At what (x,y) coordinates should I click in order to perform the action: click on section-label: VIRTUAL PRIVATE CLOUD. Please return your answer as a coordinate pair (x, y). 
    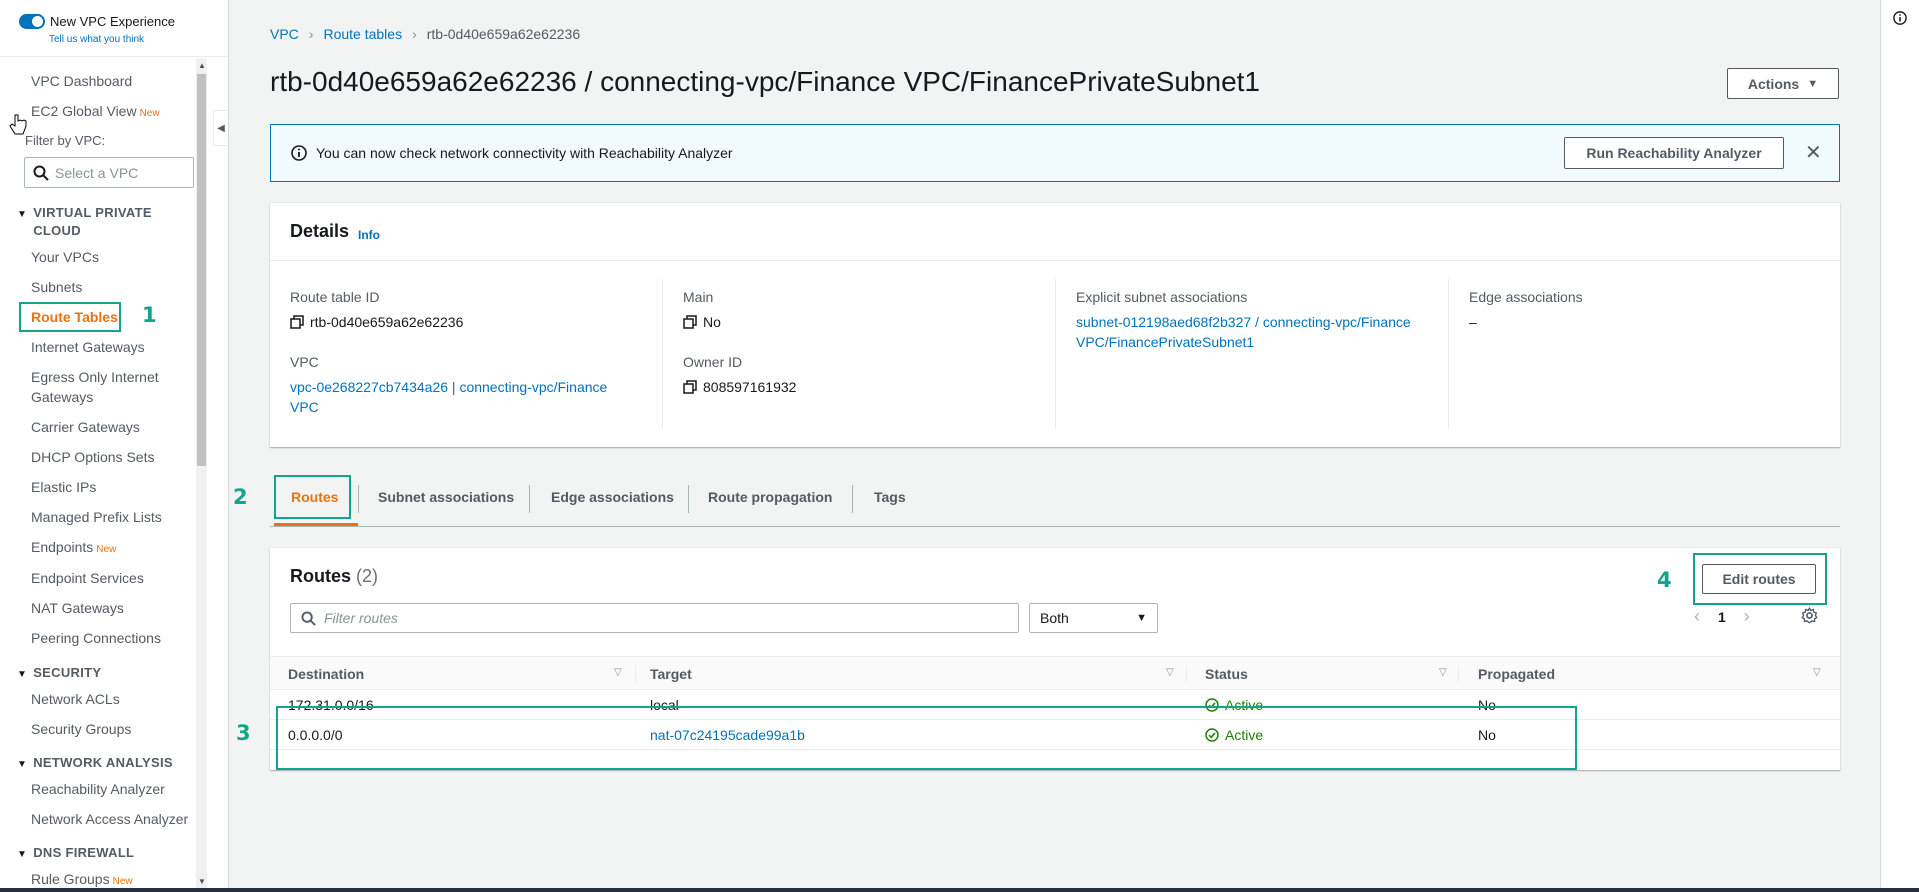
    Looking at the image, I should click on (92, 221).